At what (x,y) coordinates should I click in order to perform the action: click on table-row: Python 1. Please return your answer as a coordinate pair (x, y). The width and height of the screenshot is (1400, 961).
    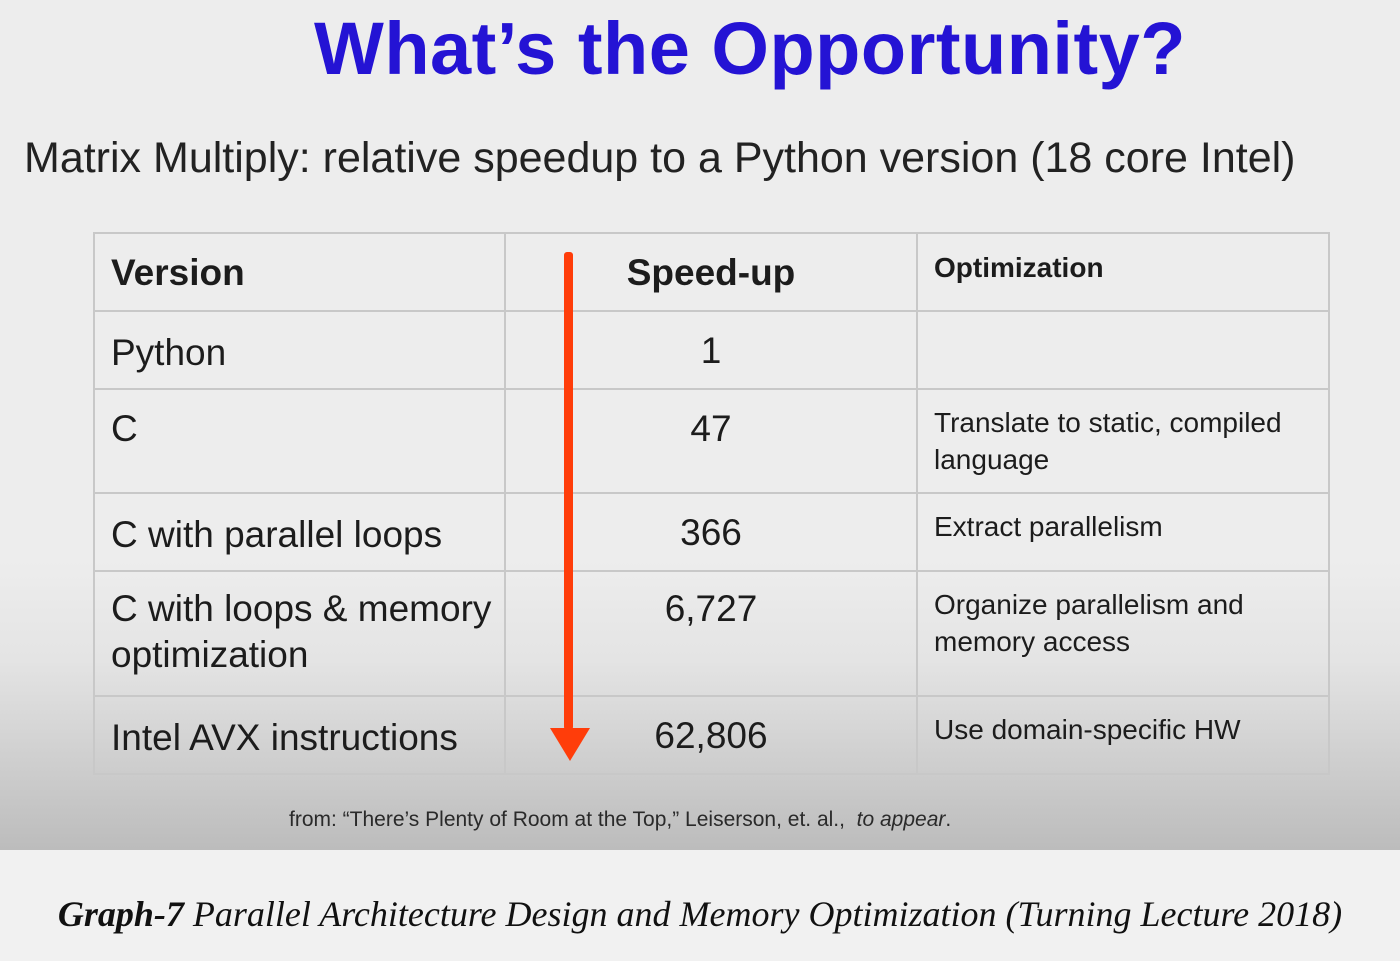
    Looking at the image, I should click on (711, 350).